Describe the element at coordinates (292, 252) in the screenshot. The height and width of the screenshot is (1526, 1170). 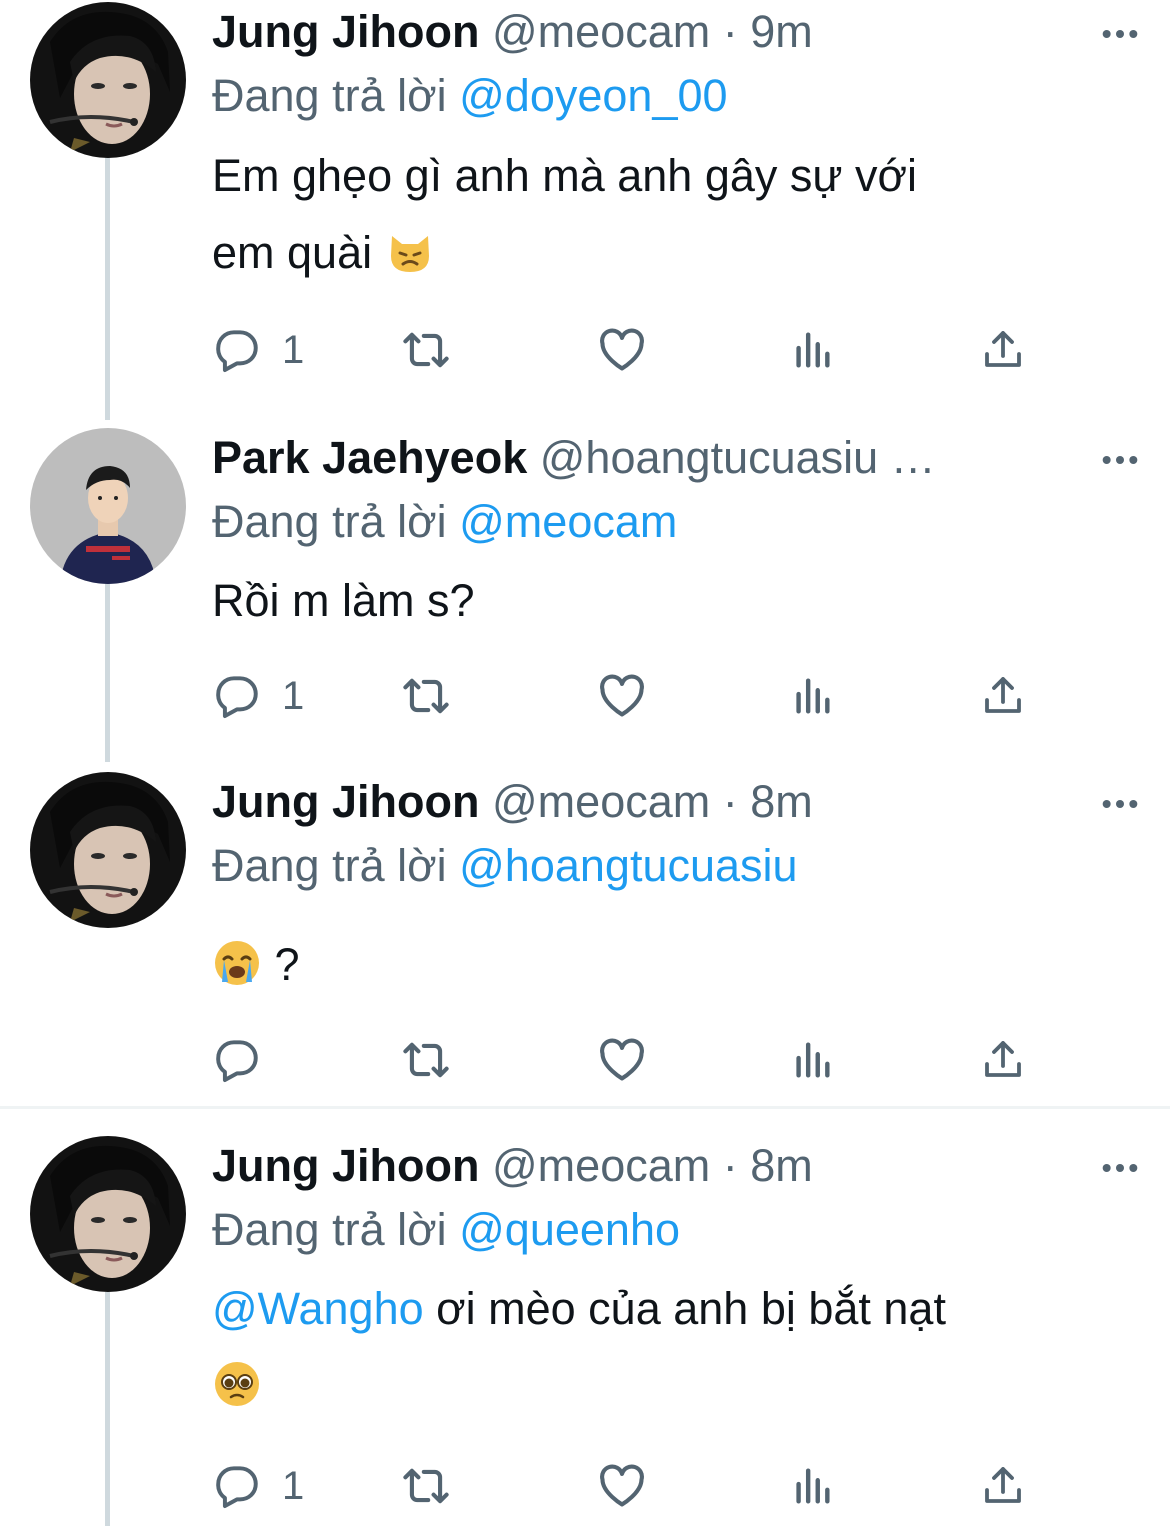
I see `tweet-text-fragment: em quài` at that location.